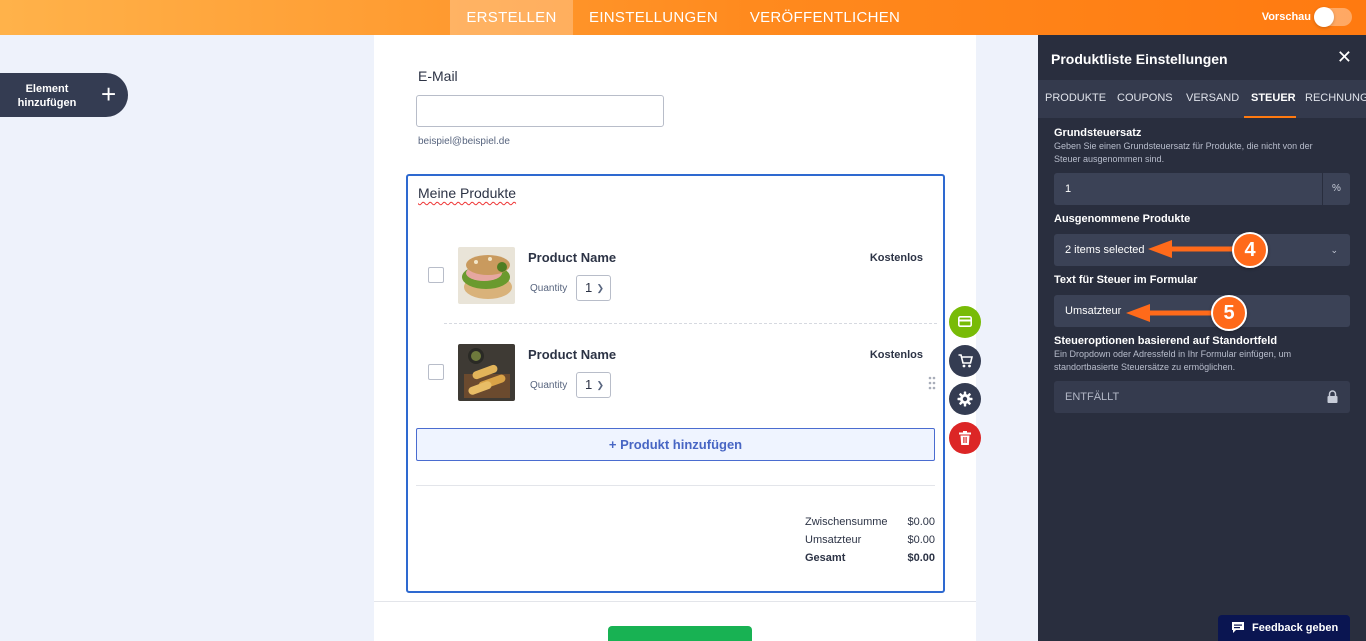 Image resolution: width=1366 pixels, height=641 pixels. I want to click on add-element-label: Element hinzufügen, so click(47, 96).